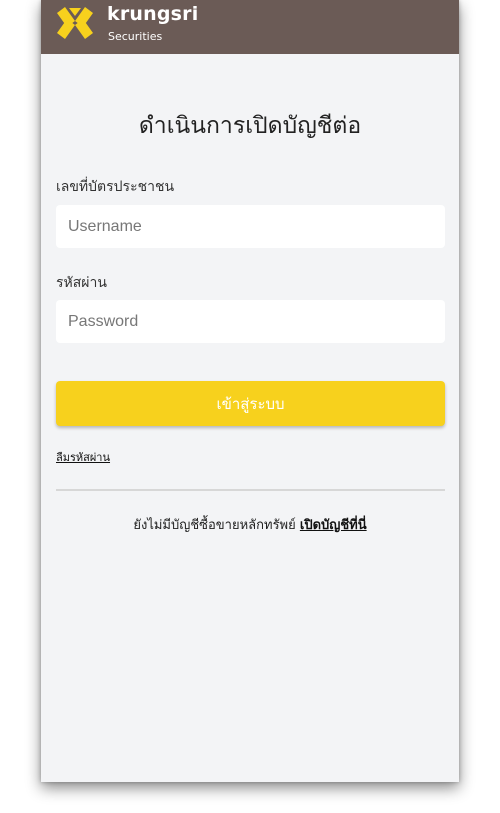 The height and width of the screenshot is (813, 500). I want to click on login-button: เข้าสู่ระบบ, so click(250, 403).